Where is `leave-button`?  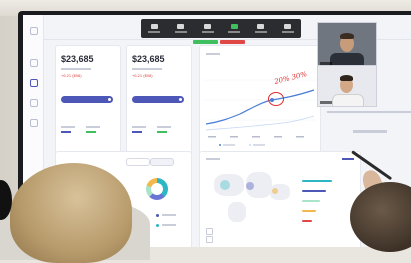 leave-button is located at coordinates (288, 28).